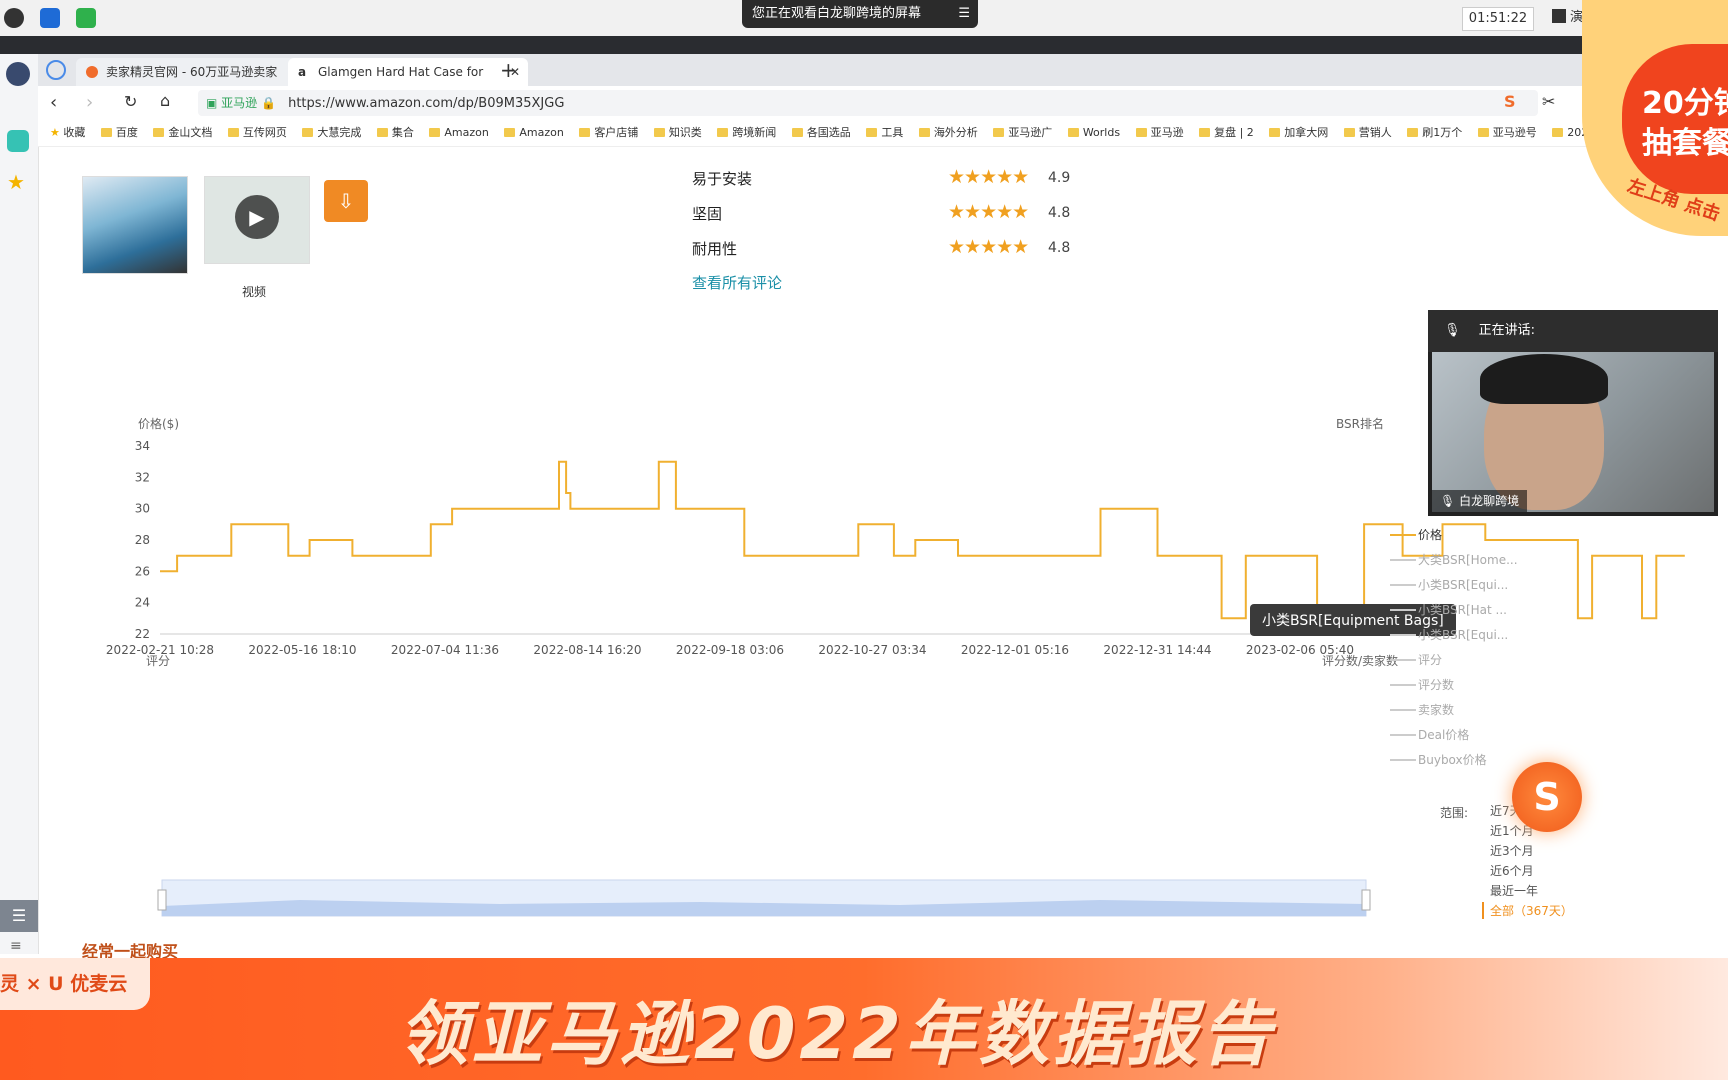 This screenshot has height=1080, width=1728. I want to click on navigator-handle-right, so click(1366, 900).